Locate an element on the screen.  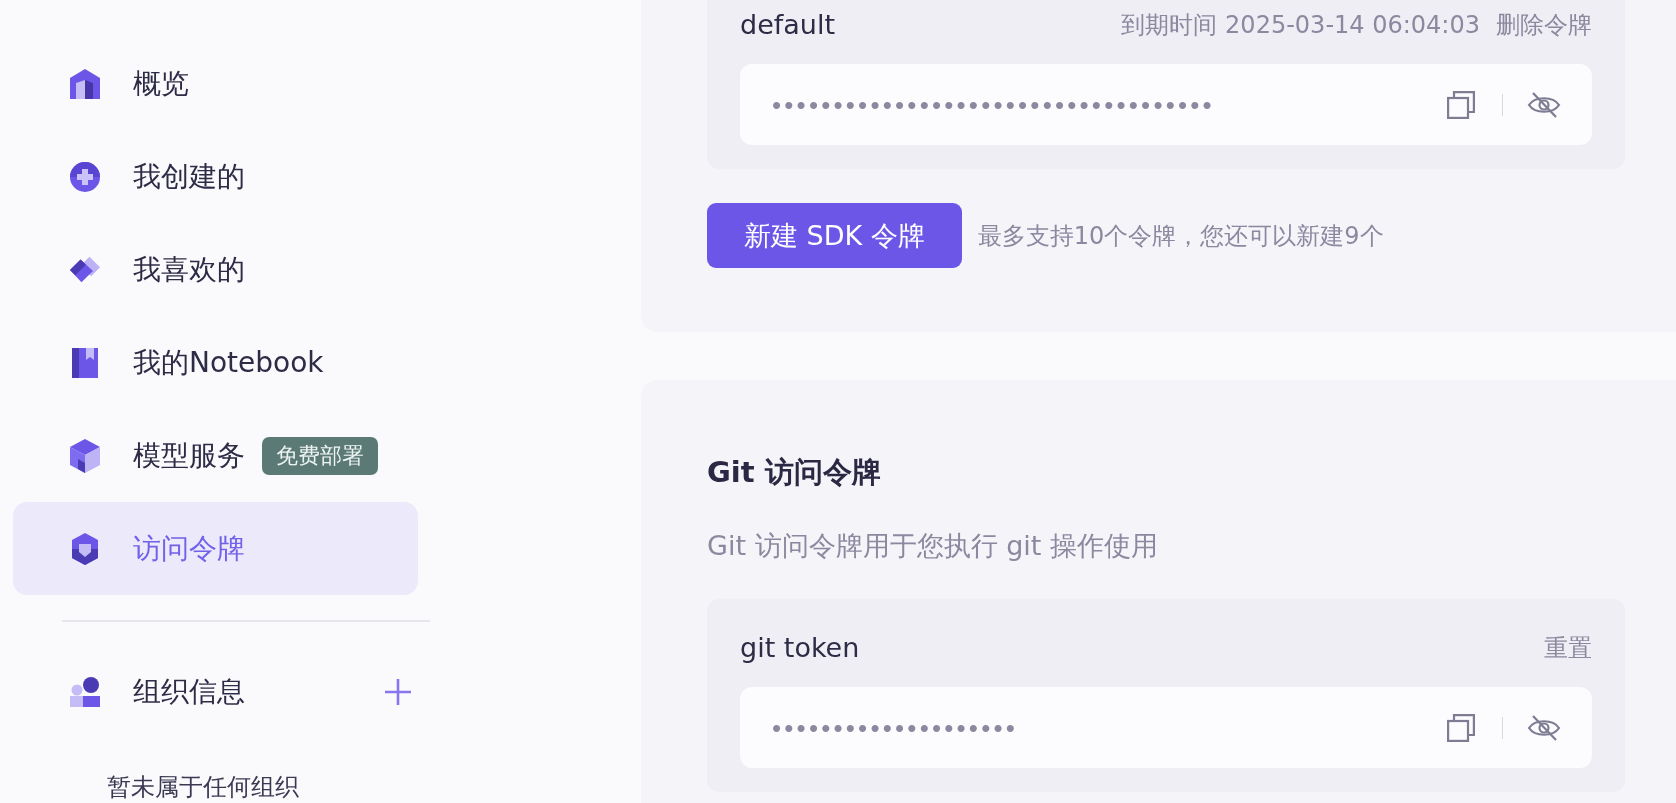
masked-token-text: •••••••••••••••••••• is located at coordinates (895, 727).